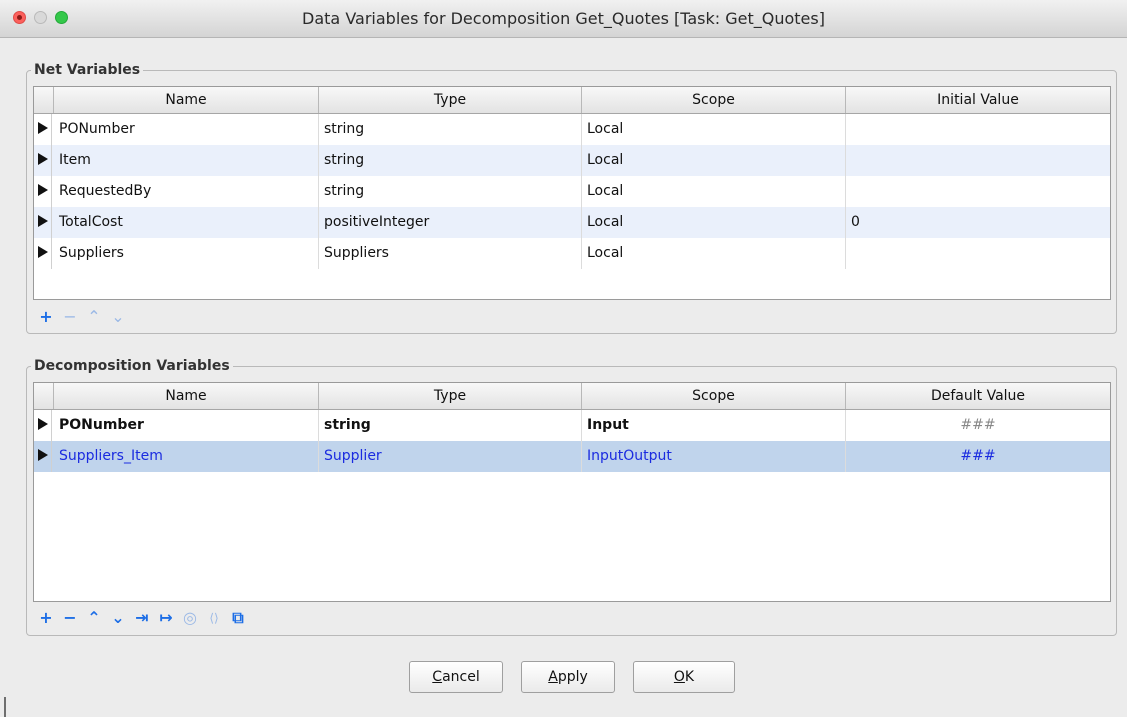 The image size is (1127, 717). I want to click on apply-button: Apply, so click(568, 677).